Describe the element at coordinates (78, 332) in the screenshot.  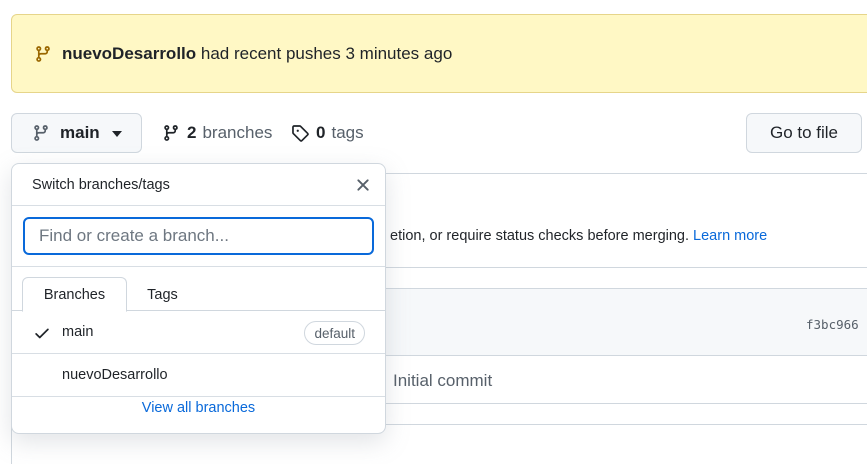
I see `branch-item-label: main` at that location.